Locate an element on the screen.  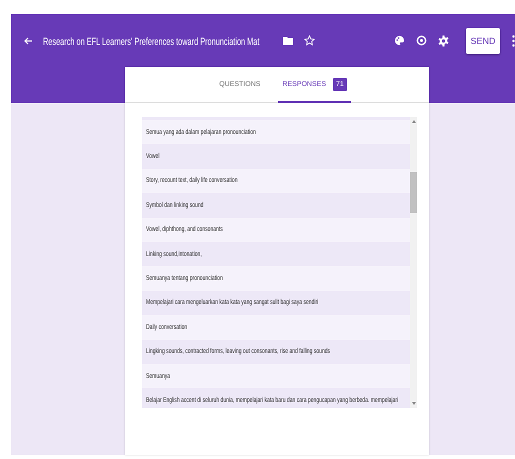
scrollbar-thumb is located at coordinates (413, 192).